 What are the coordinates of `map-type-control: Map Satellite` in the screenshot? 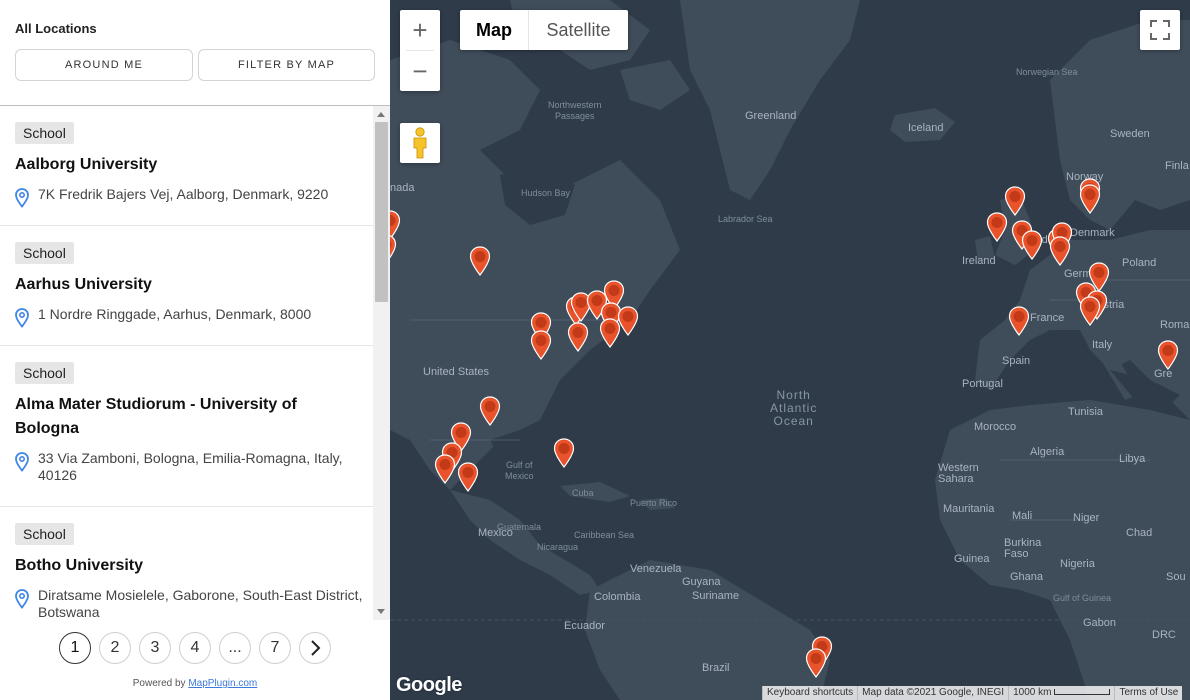 It's located at (544, 30).